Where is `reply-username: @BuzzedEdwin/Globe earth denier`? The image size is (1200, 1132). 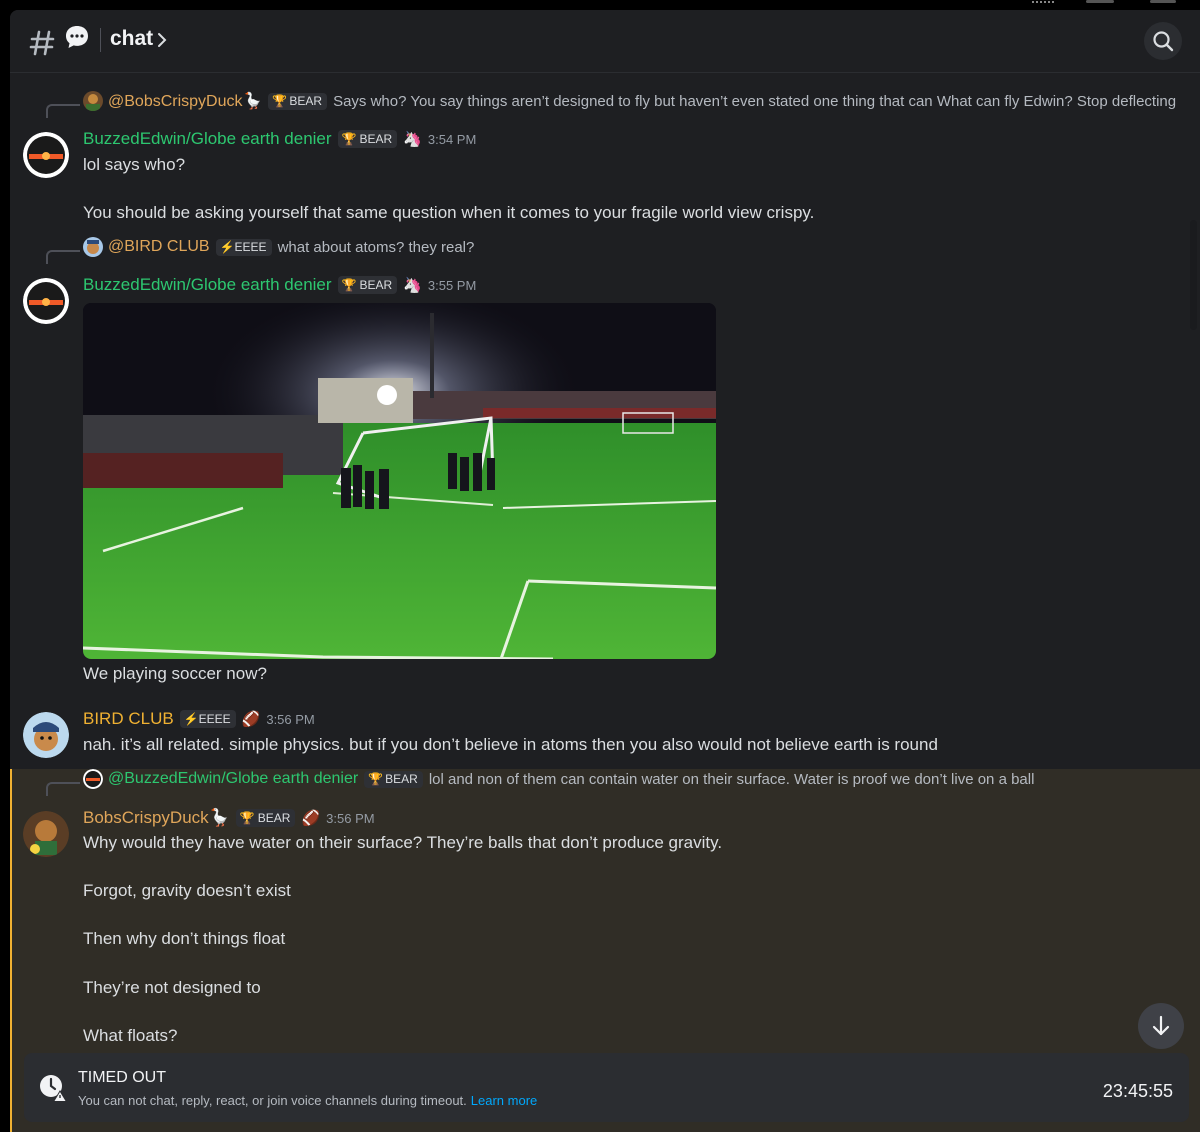
reply-username: @BuzzedEdwin/Globe earth denier is located at coordinates (233, 779).